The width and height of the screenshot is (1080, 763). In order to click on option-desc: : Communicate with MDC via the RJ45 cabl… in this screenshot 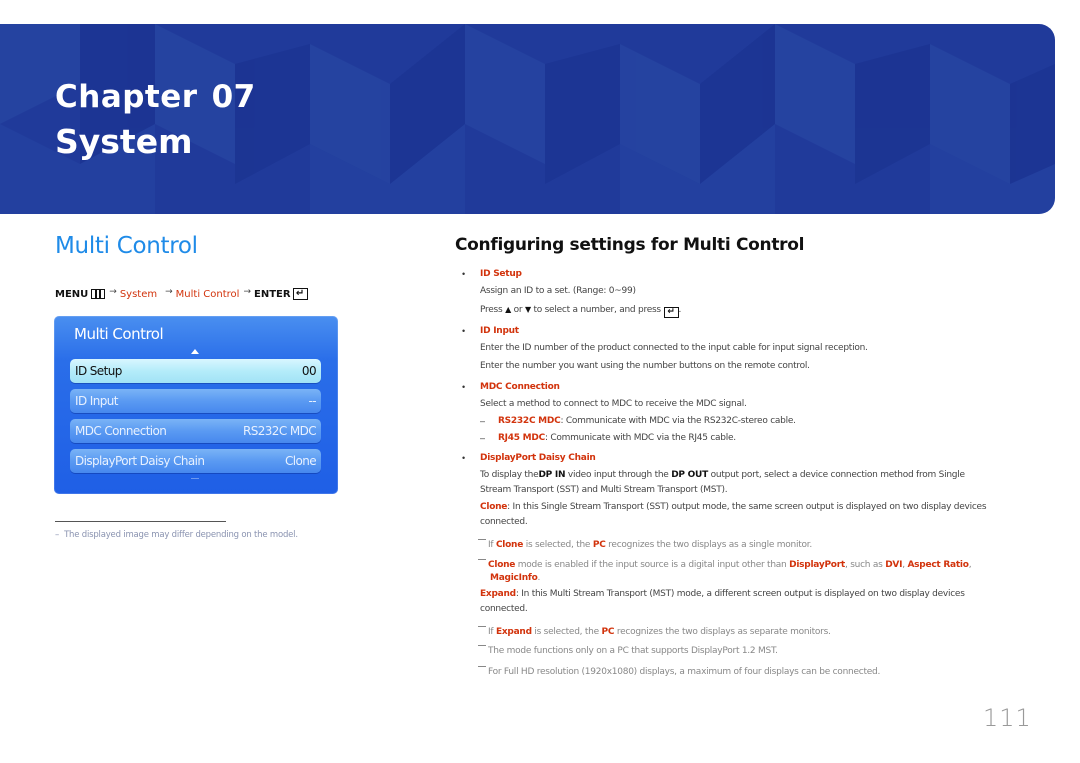, I will do `click(640, 438)`.